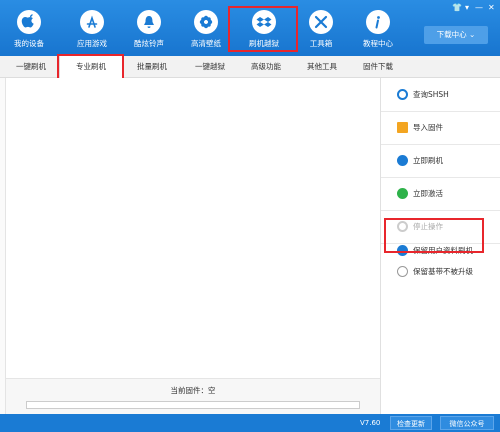  Describe the element at coordinates (92, 43) in the screenshot. I see `nav-label: 应用游戏` at that location.